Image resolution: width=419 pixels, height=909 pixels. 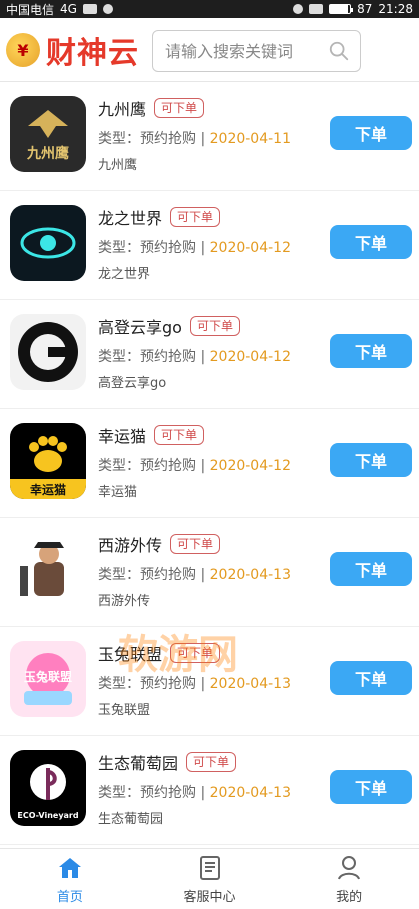 What do you see at coordinates (107, 9) in the screenshot?
I see `wifi-icon` at bounding box center [107, 9].